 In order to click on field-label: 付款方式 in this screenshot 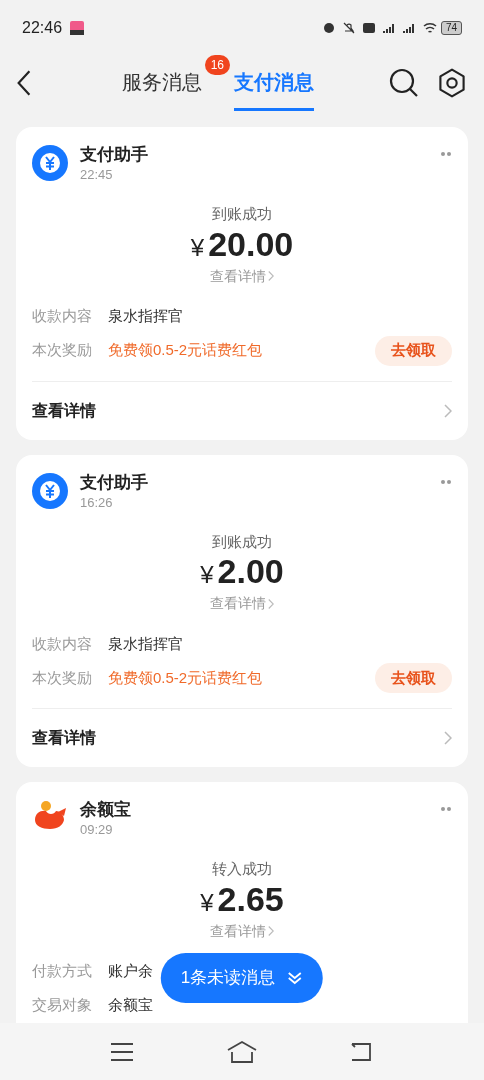, I will do `click(62, 971)`.